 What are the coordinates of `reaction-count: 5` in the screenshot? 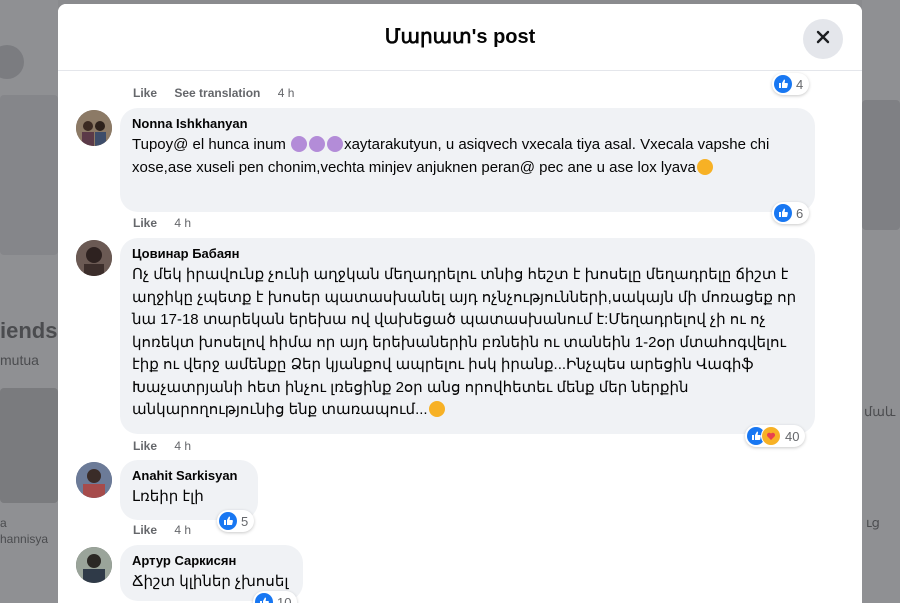 It's located at (245, 521).